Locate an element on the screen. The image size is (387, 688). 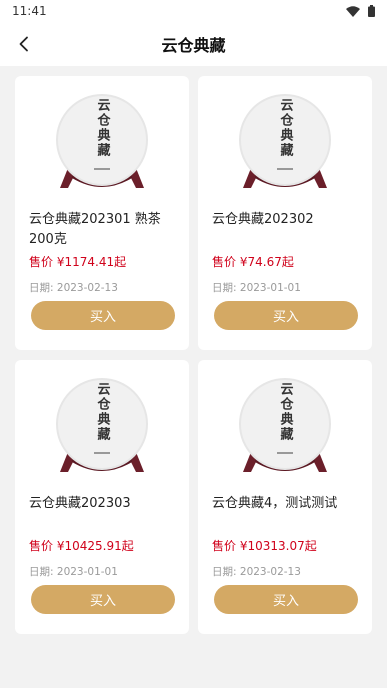
product-name: 云仓典藏202301 熟茶200克 is located at coordinates (95, 229).